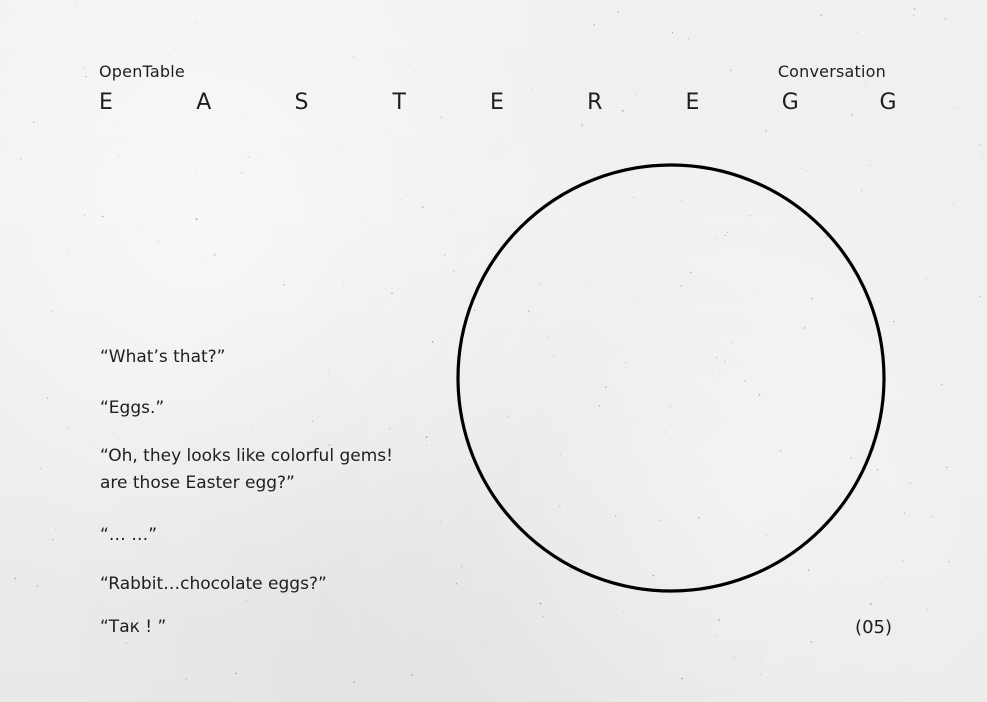 This screenshot has width=987, height=702. Describe the element at coordinates (197, 483) in the screenshot. I see `dialogue-line: are those Easter egg?”` at that location.